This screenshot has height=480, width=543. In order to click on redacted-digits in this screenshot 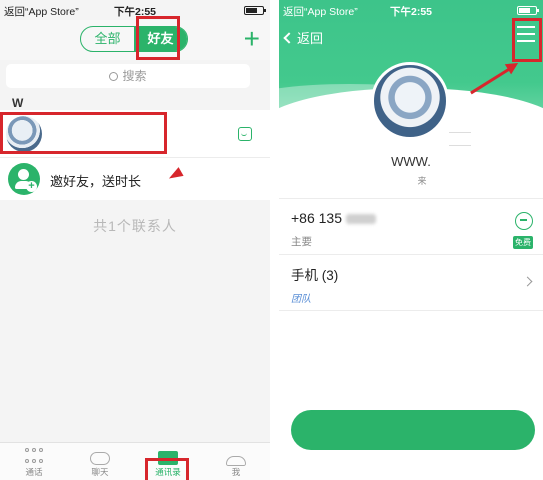, I will do `click(361, 219)`.